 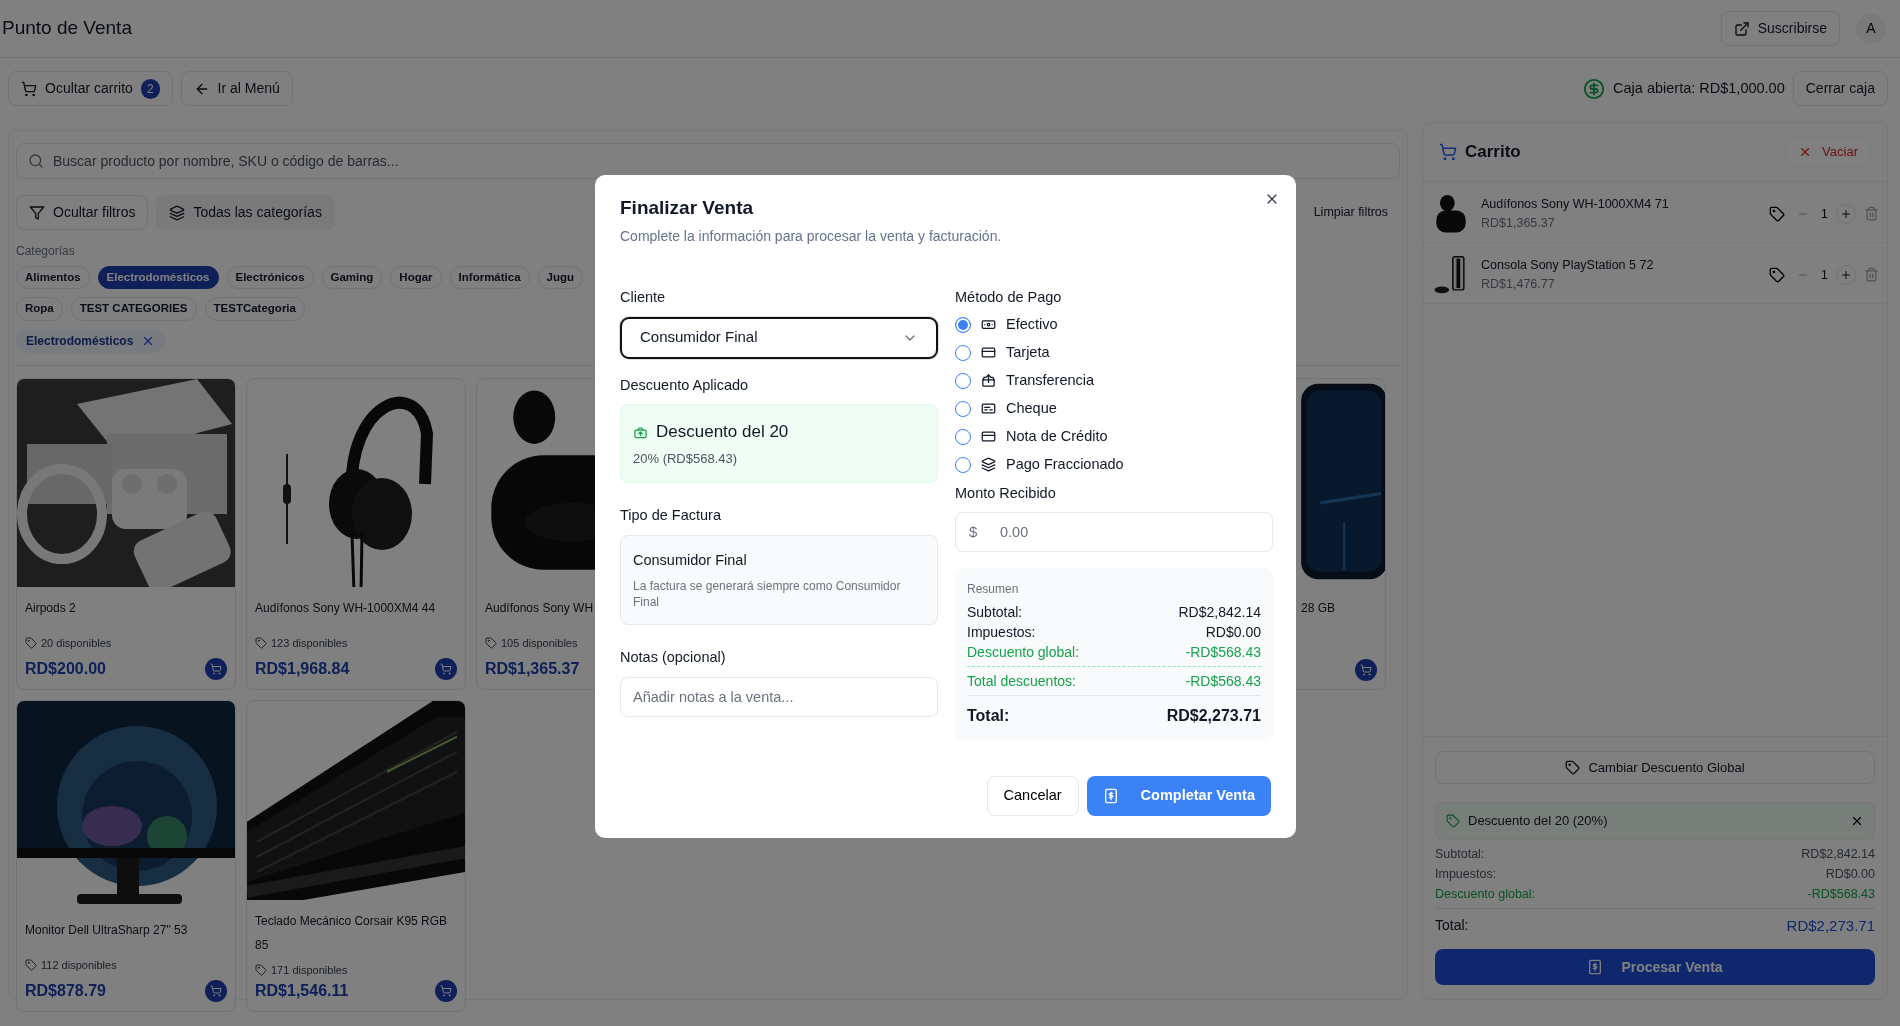 What do you see at coordinates (1830, 925) in the screenshot?
I see `total-value: RD$2,273.71` at bounding box center [1830, 925].